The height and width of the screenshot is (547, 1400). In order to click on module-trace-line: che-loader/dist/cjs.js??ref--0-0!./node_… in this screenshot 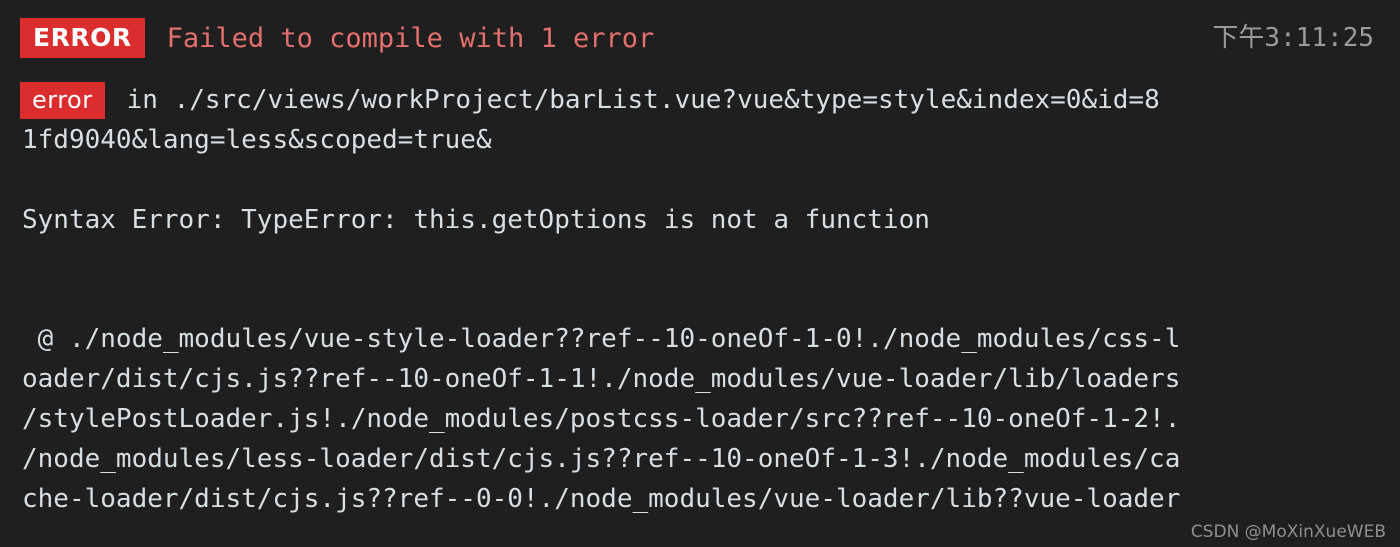, I will do `click(601, 499)`.